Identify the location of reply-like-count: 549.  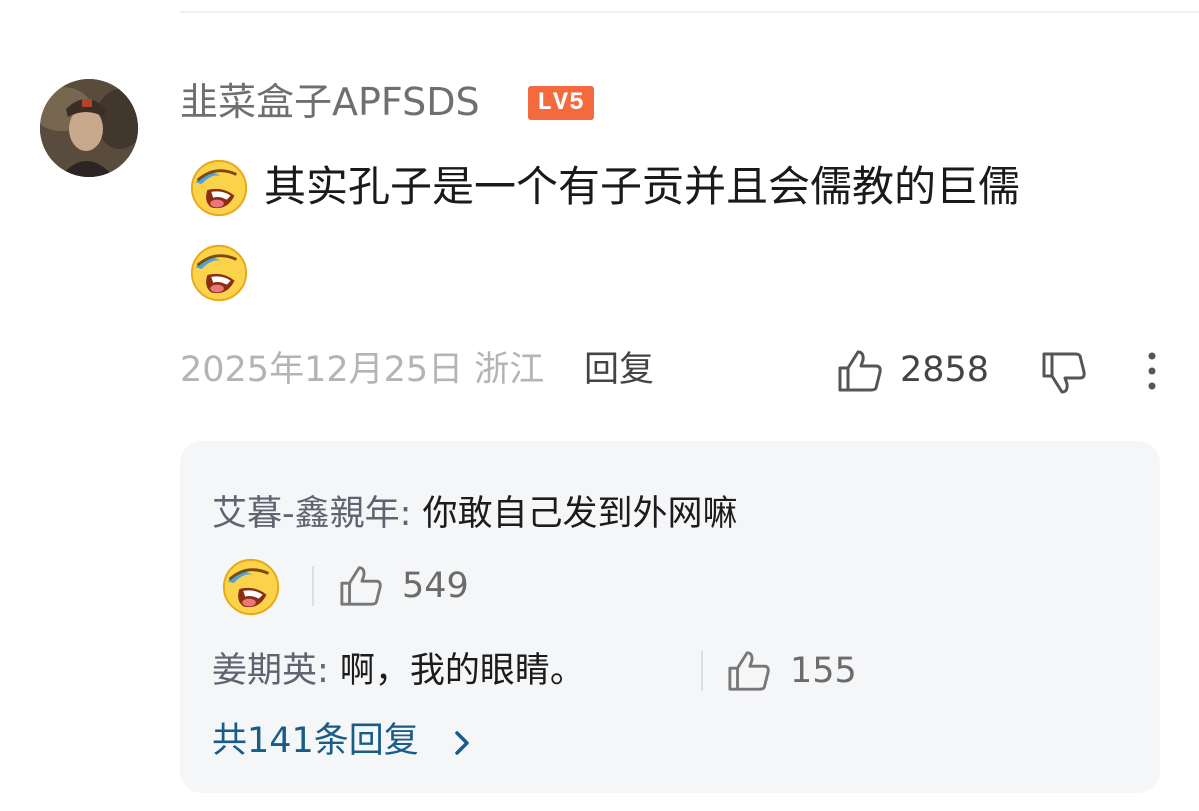
(435, 586).